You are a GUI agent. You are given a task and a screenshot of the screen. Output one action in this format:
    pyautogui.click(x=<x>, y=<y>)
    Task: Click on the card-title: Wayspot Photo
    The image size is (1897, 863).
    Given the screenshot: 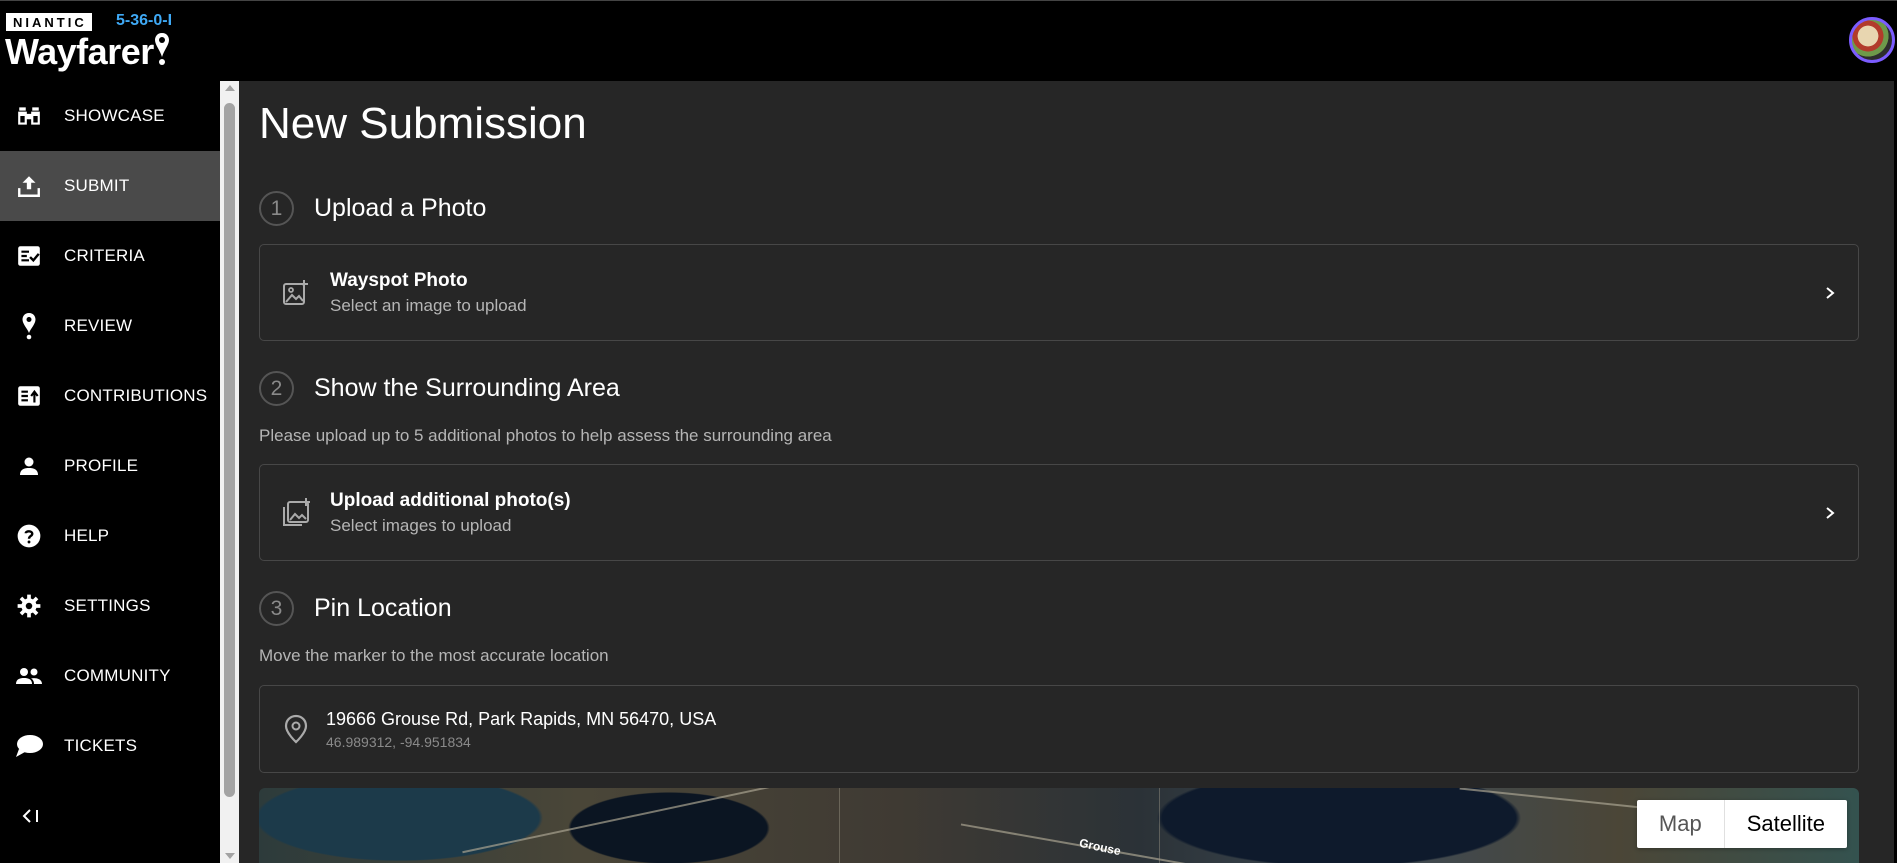 What is the action you would take?
    pyautogui.click(x=399, y=280)
    